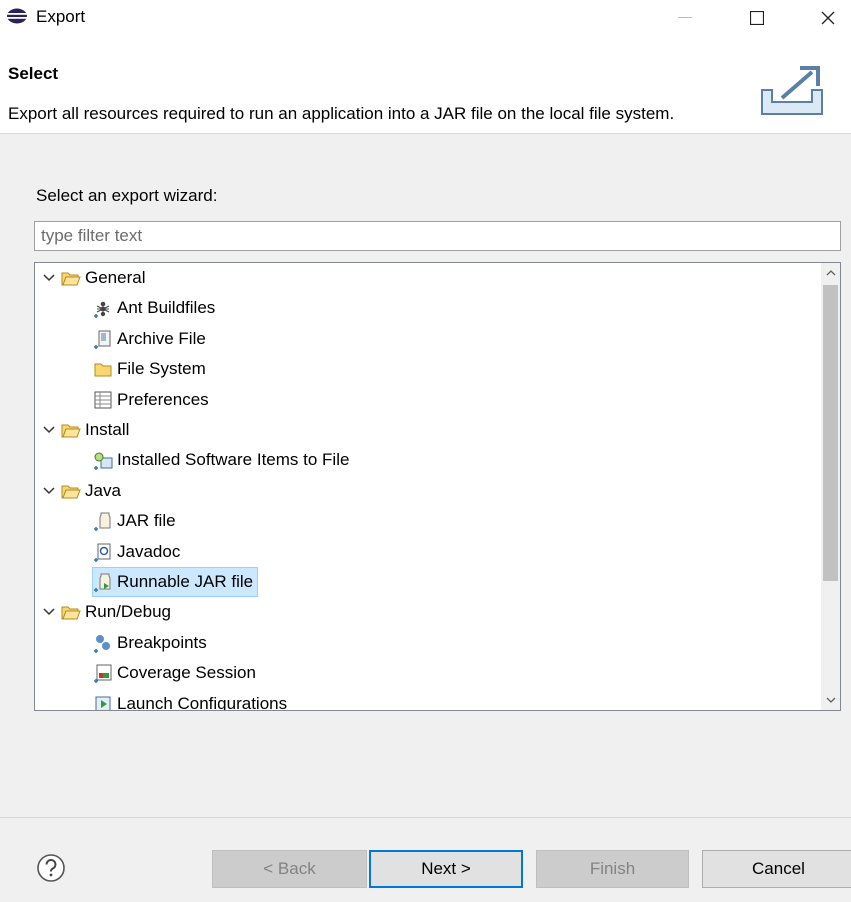 The image size is (851, 902). I want to click on folder-icon, so click(103, 369).